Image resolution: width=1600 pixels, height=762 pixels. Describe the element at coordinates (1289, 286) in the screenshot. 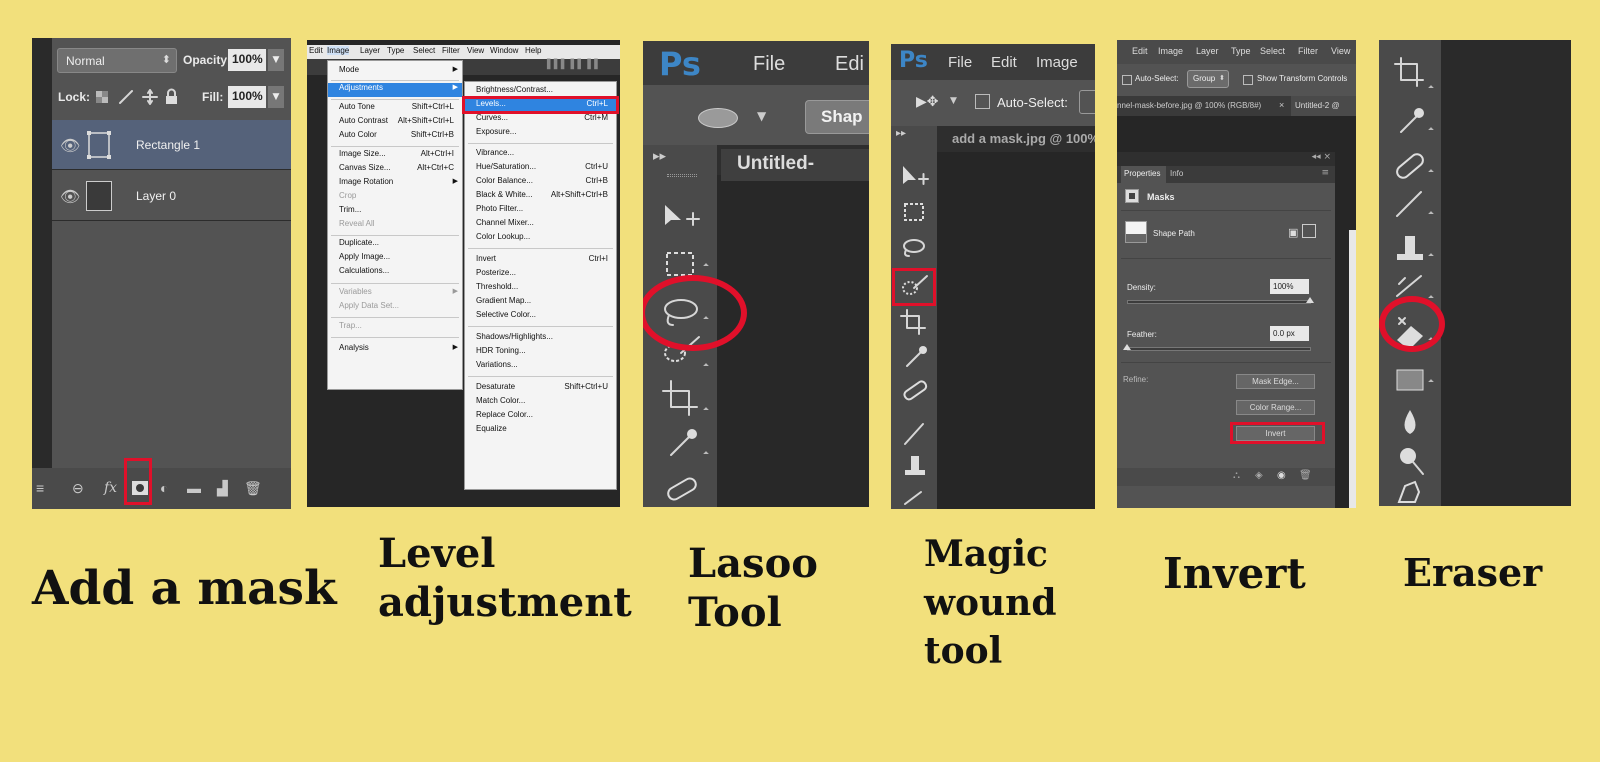

I see `density-field: 100%` at that location.